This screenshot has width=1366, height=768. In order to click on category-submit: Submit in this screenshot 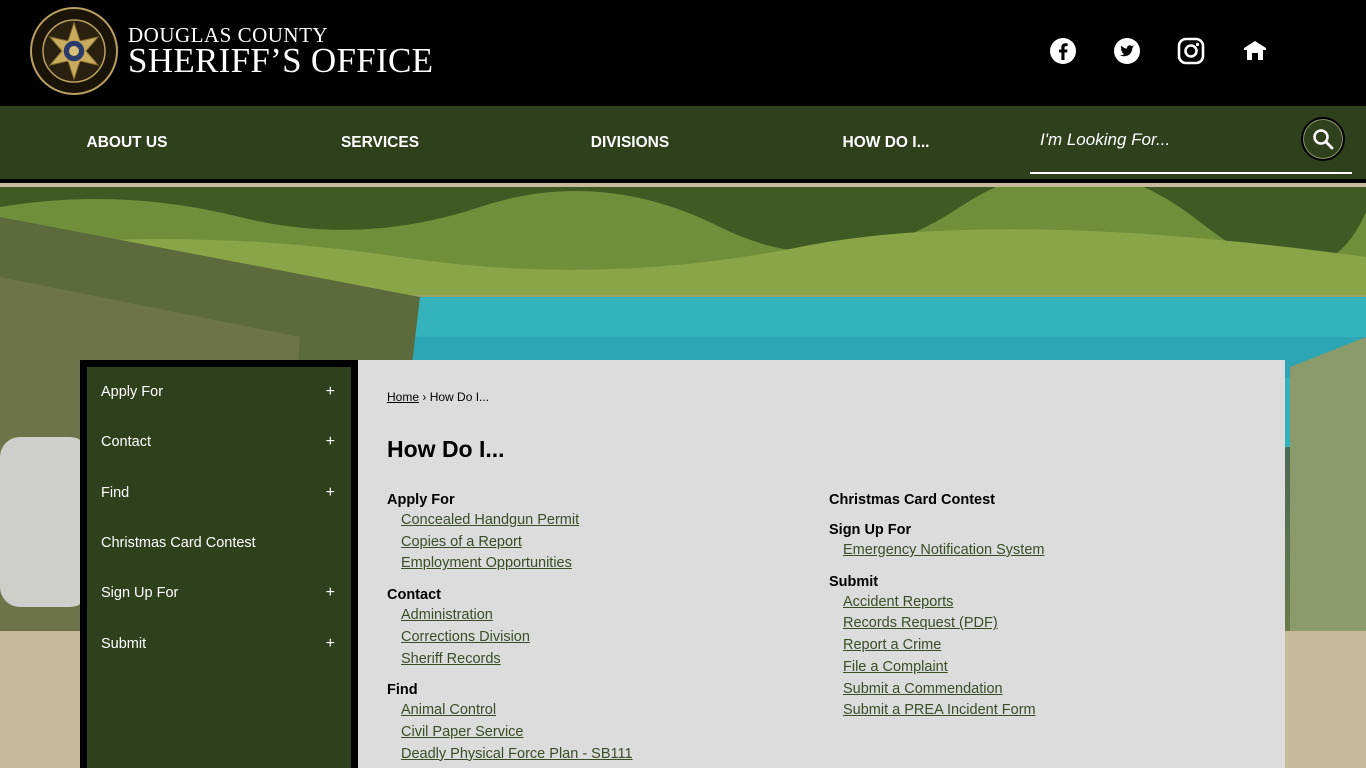, I will do `click(936, 582)`.